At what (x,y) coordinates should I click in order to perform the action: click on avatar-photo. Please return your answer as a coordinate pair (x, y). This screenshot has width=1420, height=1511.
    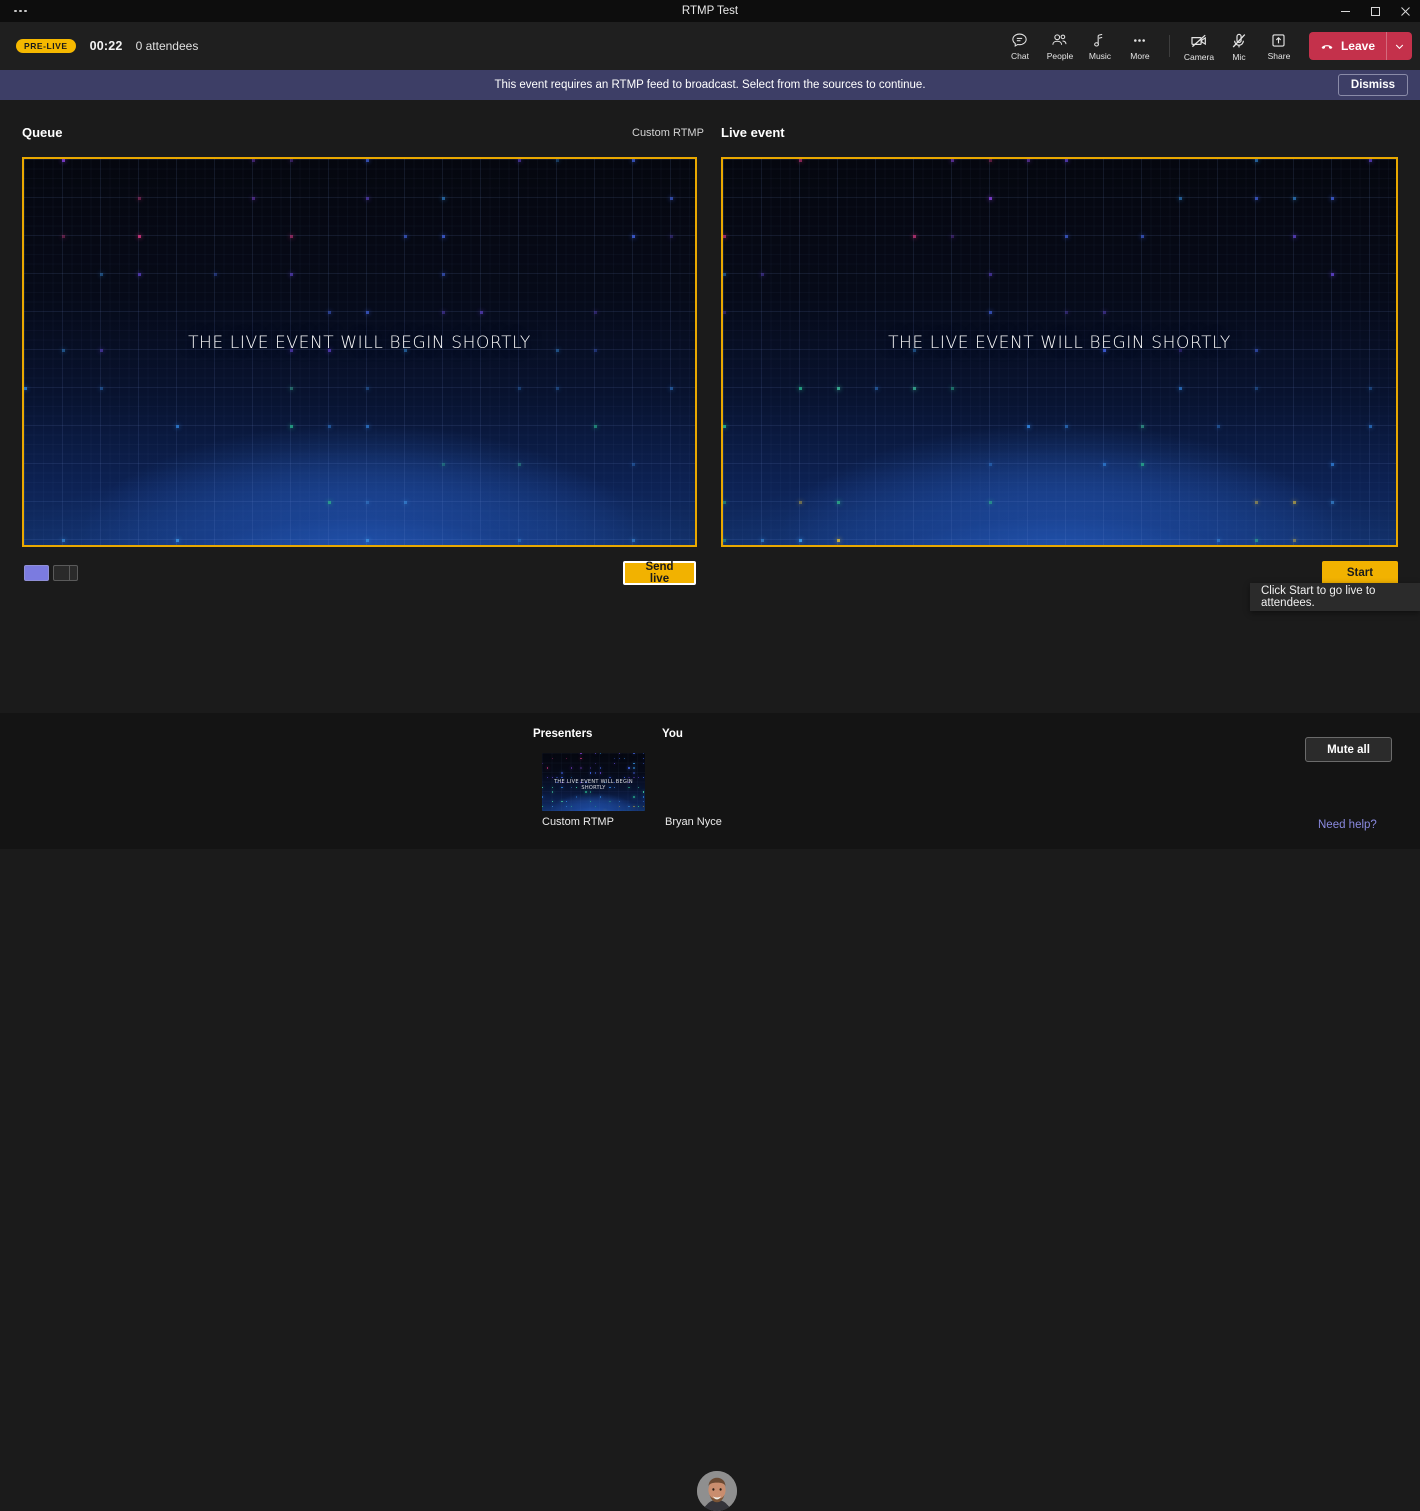
    Looking at the image, I should click on (717, 1491).